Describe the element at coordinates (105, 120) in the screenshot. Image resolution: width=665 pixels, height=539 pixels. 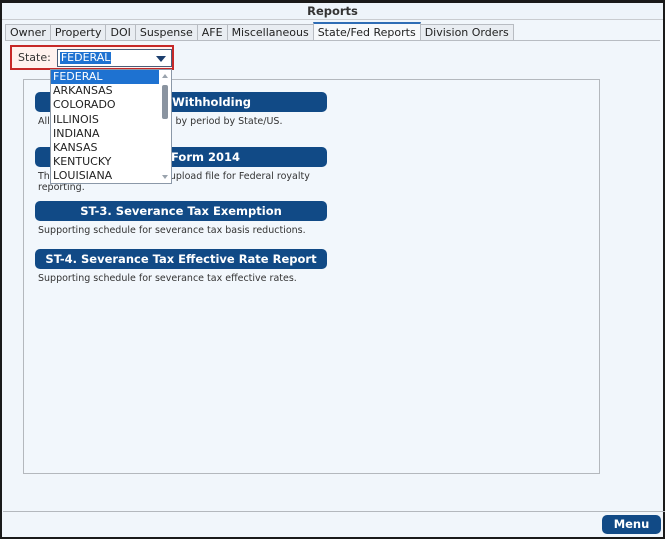
I see `state-option-illinois: ILLINOIS` at that location.